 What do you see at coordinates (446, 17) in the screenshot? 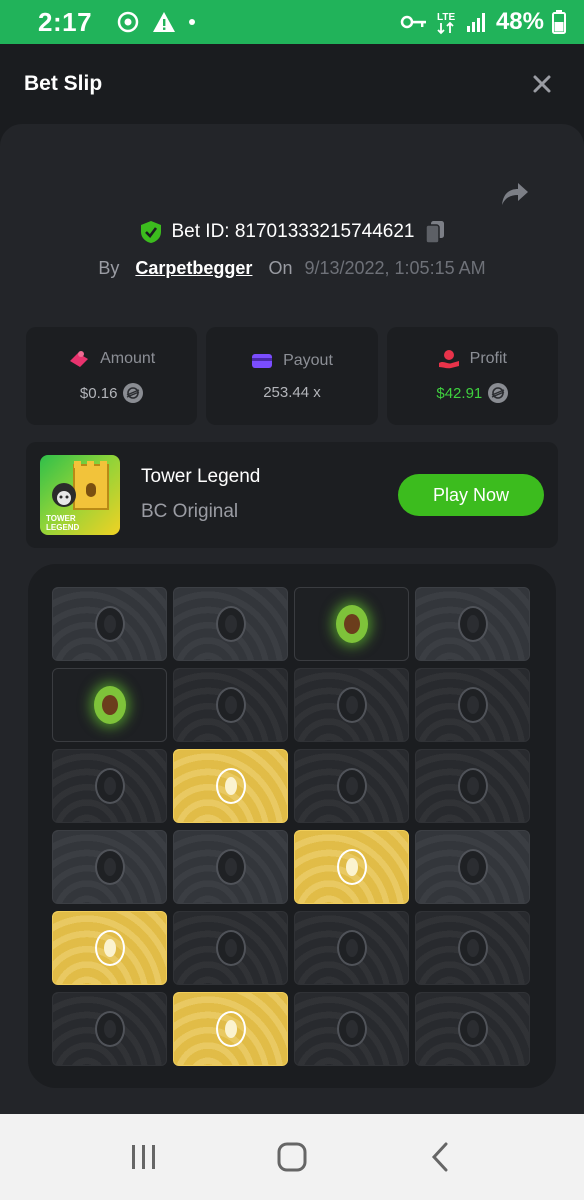
I see `svg-text: LTE` at bounding box center [446, 17].